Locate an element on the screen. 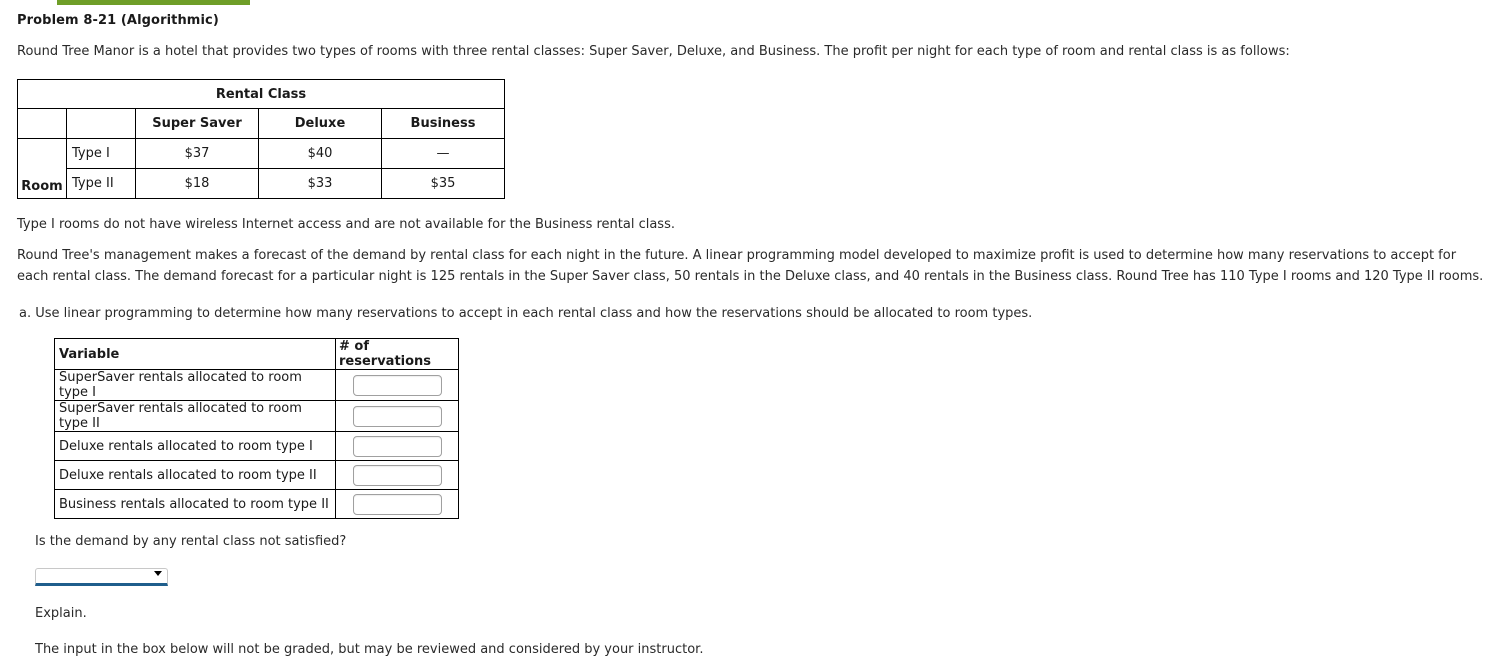 Image resolution: width=1490 pixels, height=662 pixels. explain-label: Explain. is located at coordinates (61, 613).